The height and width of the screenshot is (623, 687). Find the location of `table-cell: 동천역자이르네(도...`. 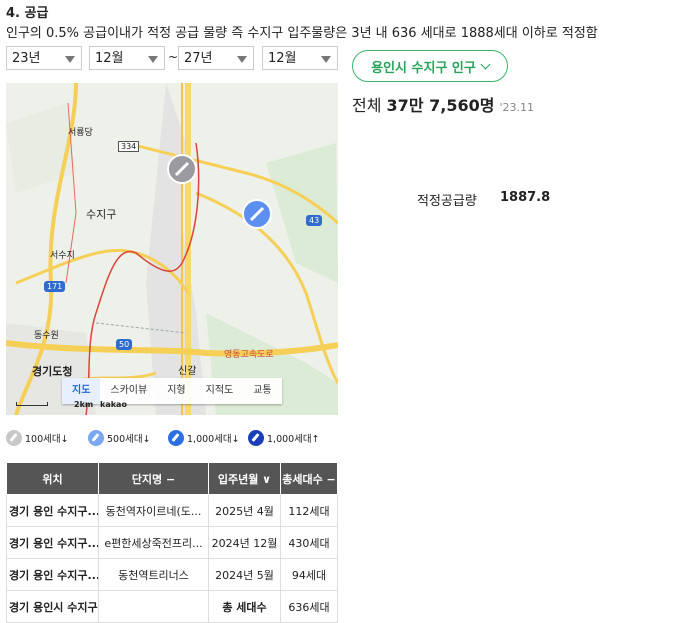

table-cell: 동천역자이르네(도... is located at coordinates (153, 510).